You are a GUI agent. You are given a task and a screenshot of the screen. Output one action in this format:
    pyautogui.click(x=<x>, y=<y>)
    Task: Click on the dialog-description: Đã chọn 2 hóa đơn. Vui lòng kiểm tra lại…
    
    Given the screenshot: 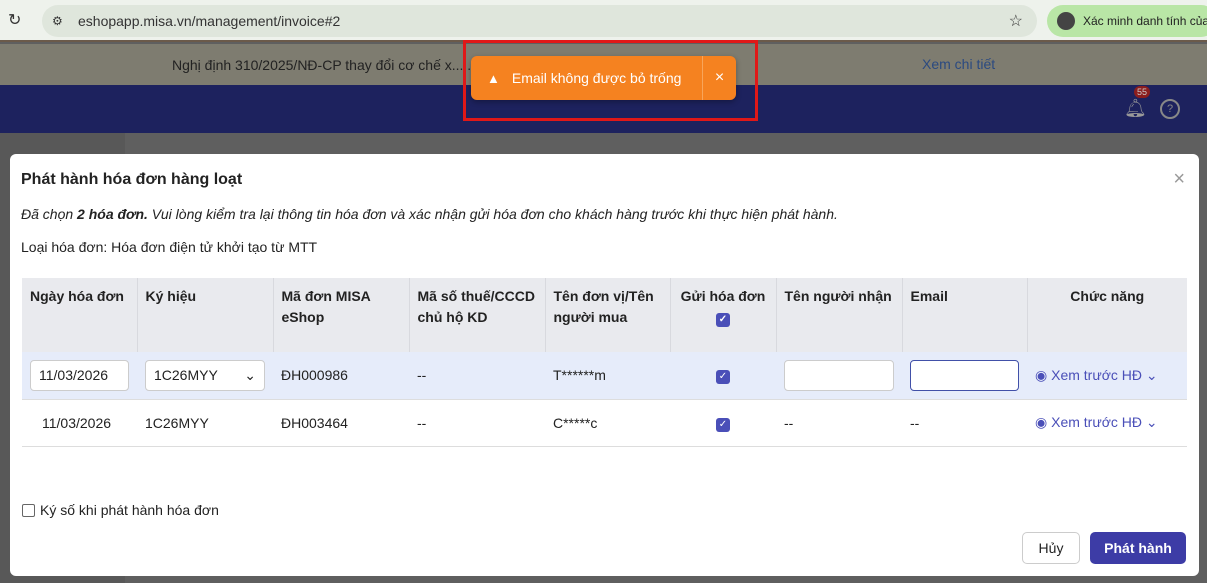 What is the action you would take?
    pyautogui.click(x=429, y=214)
    